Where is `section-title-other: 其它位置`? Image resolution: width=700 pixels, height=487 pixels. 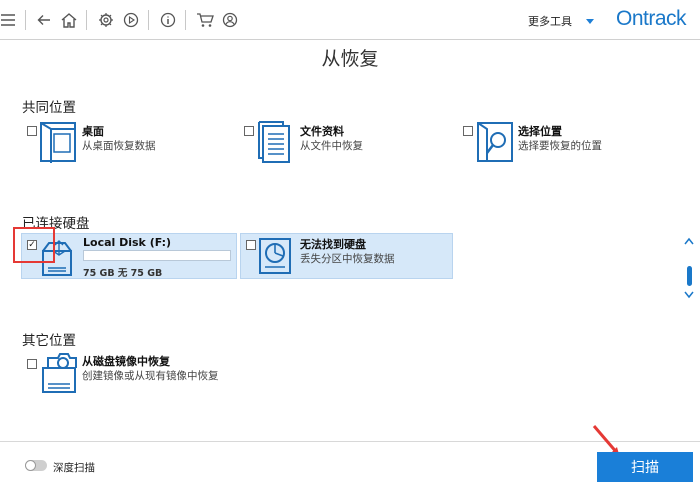
section-title-other: 其它位置 is located at coordinates (49, 341).